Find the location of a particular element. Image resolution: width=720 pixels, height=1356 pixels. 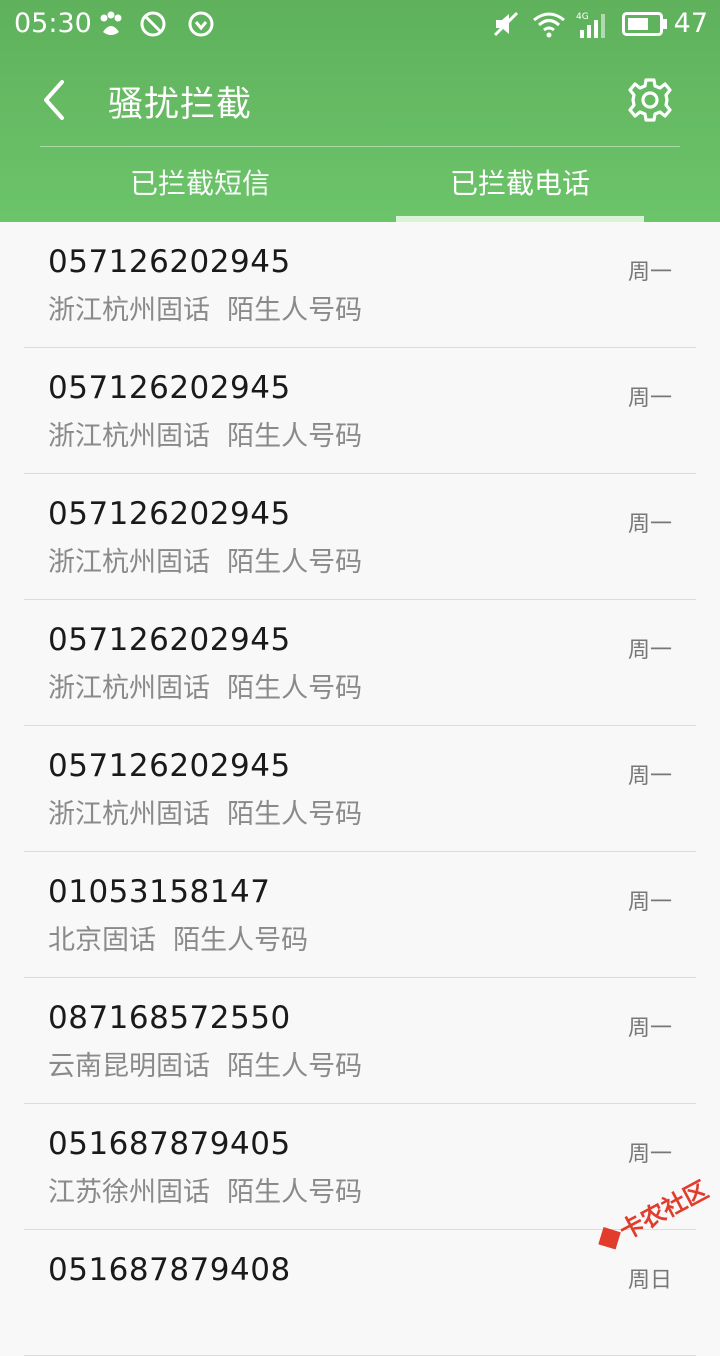

phone-number: 051687879405 is located at coordinates (169, 1144).